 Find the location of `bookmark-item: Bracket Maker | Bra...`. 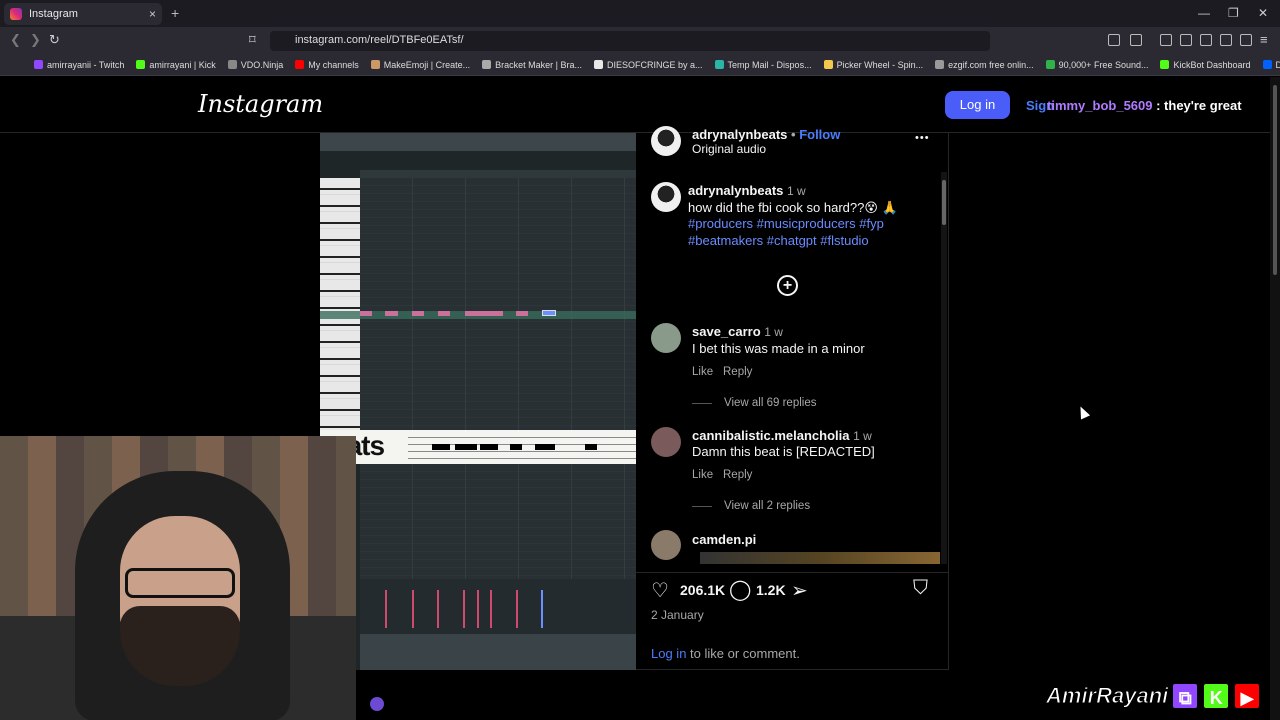

bookmark-item: Bracket Maker | Bra... is located at coordinates (532, 65).